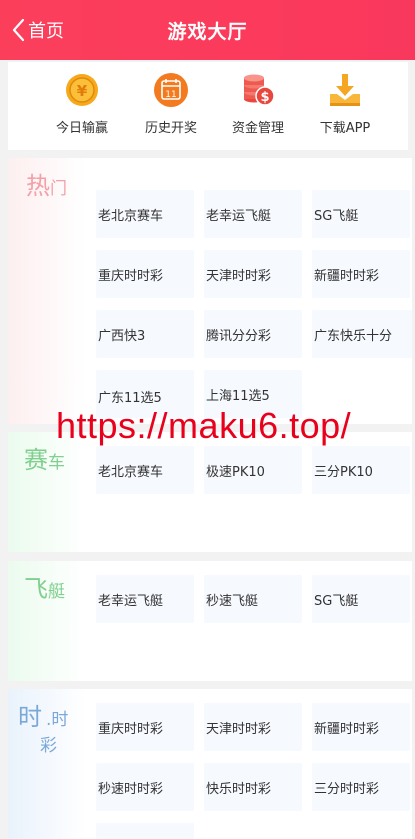 This screenshot has height=839, width=415. I want to click on quick-link-funds: $ 资金管理, so click(258, 104).